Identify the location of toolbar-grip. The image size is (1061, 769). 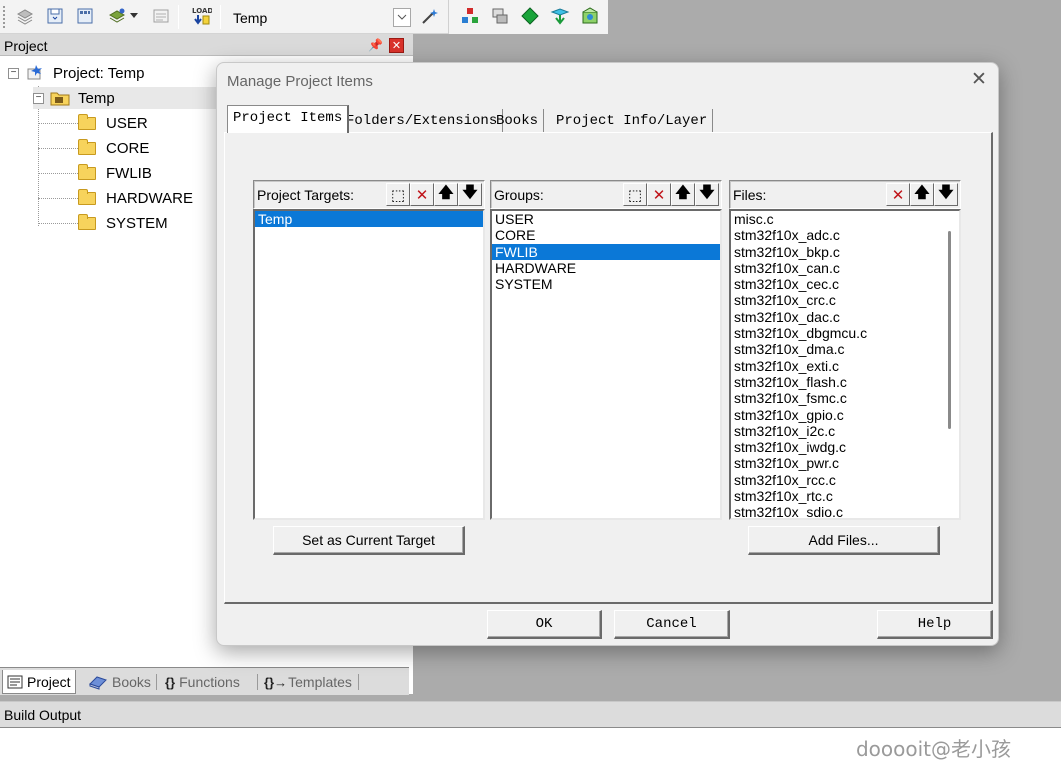
(4, 17).